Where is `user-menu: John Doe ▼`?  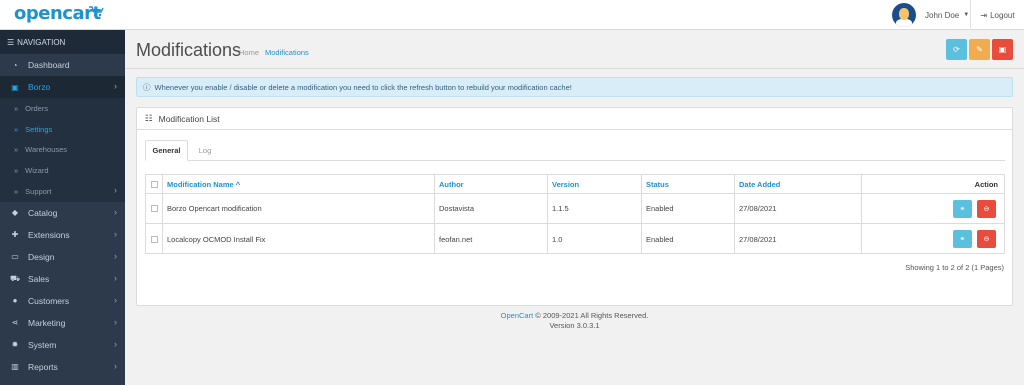 user-menu: John Doe ▼ is located at coordinates (930, 15).